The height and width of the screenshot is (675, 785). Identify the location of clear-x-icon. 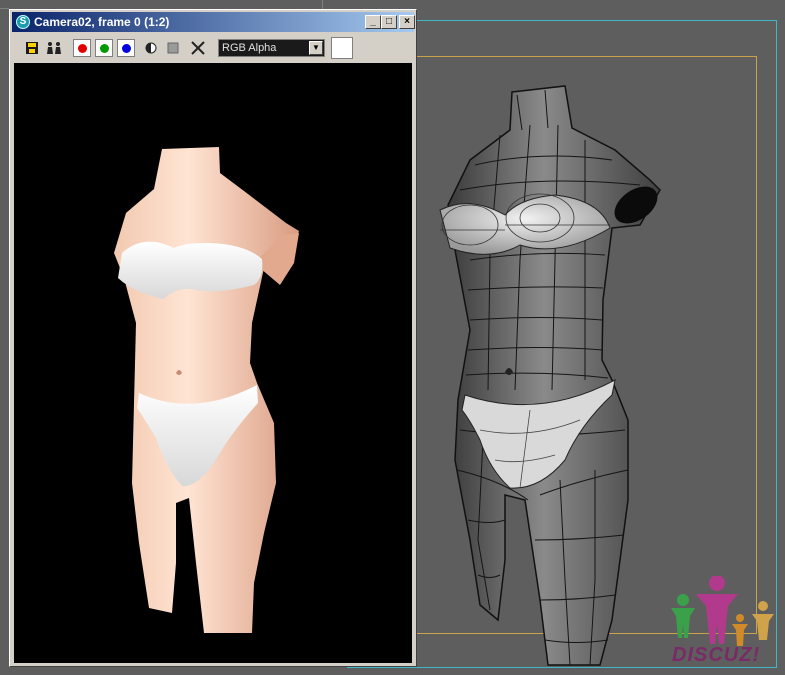
(198, 48).